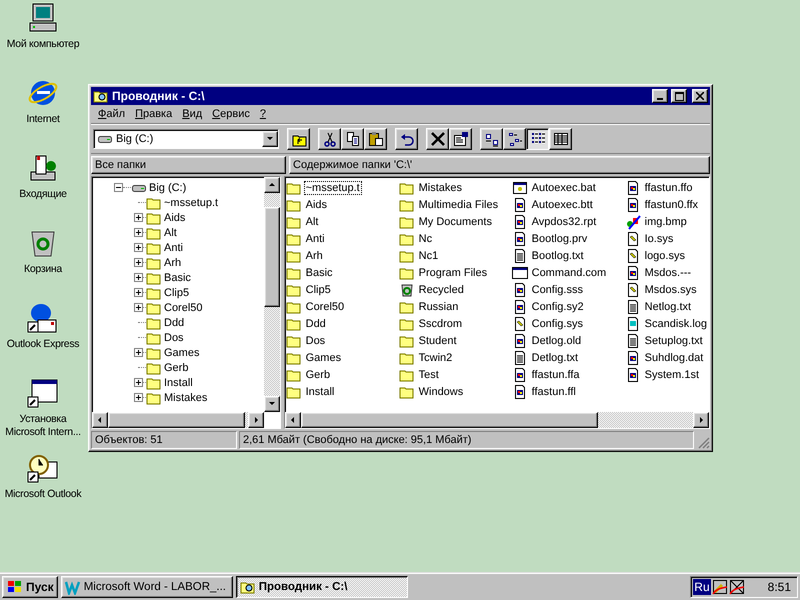 This screenshot has height=600, width=800. I want to click on desktop-icon-label: Outlook Express, so click(43, 344).